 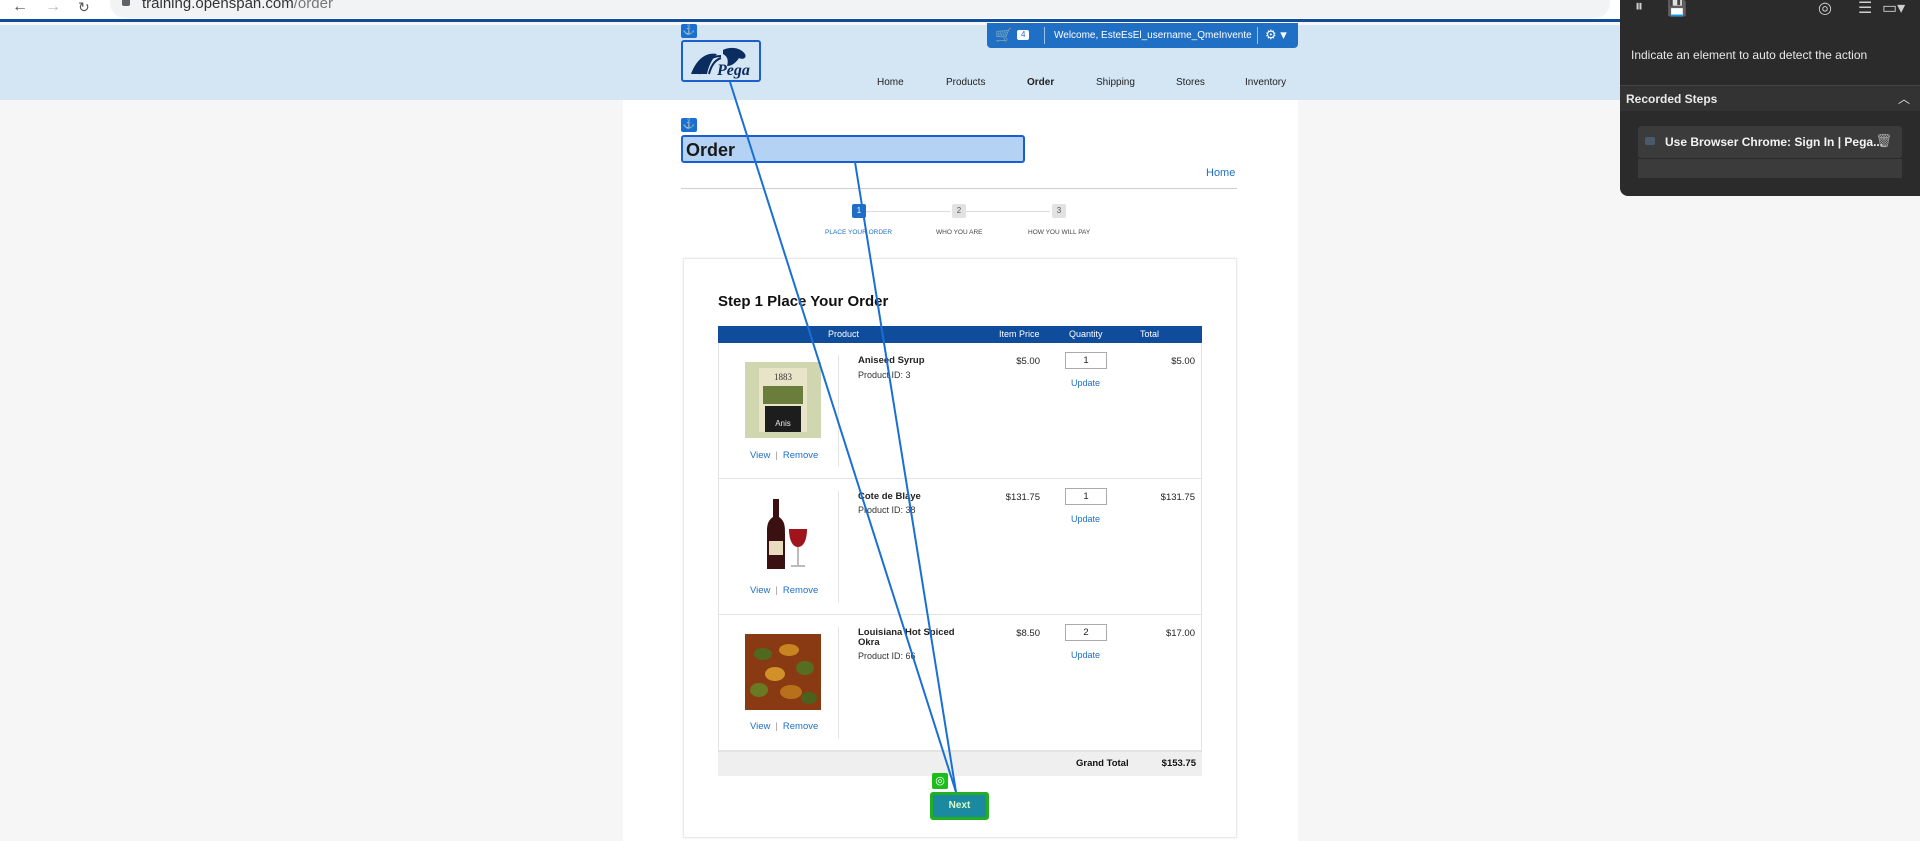 I want to click on line-total: $17.00, so click(x=1180, y=633).